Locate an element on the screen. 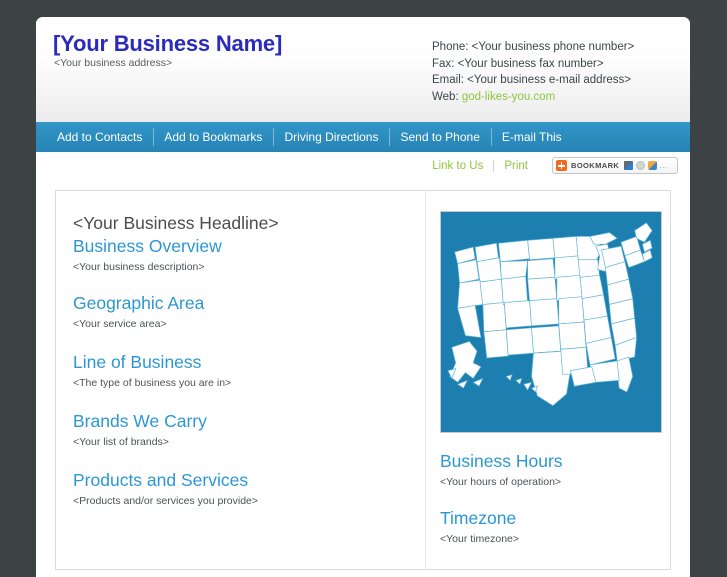 This screenshot has height=577, width=727. contact-web-row: Web: god-likes-you.com is located at coordinates (533, 97).